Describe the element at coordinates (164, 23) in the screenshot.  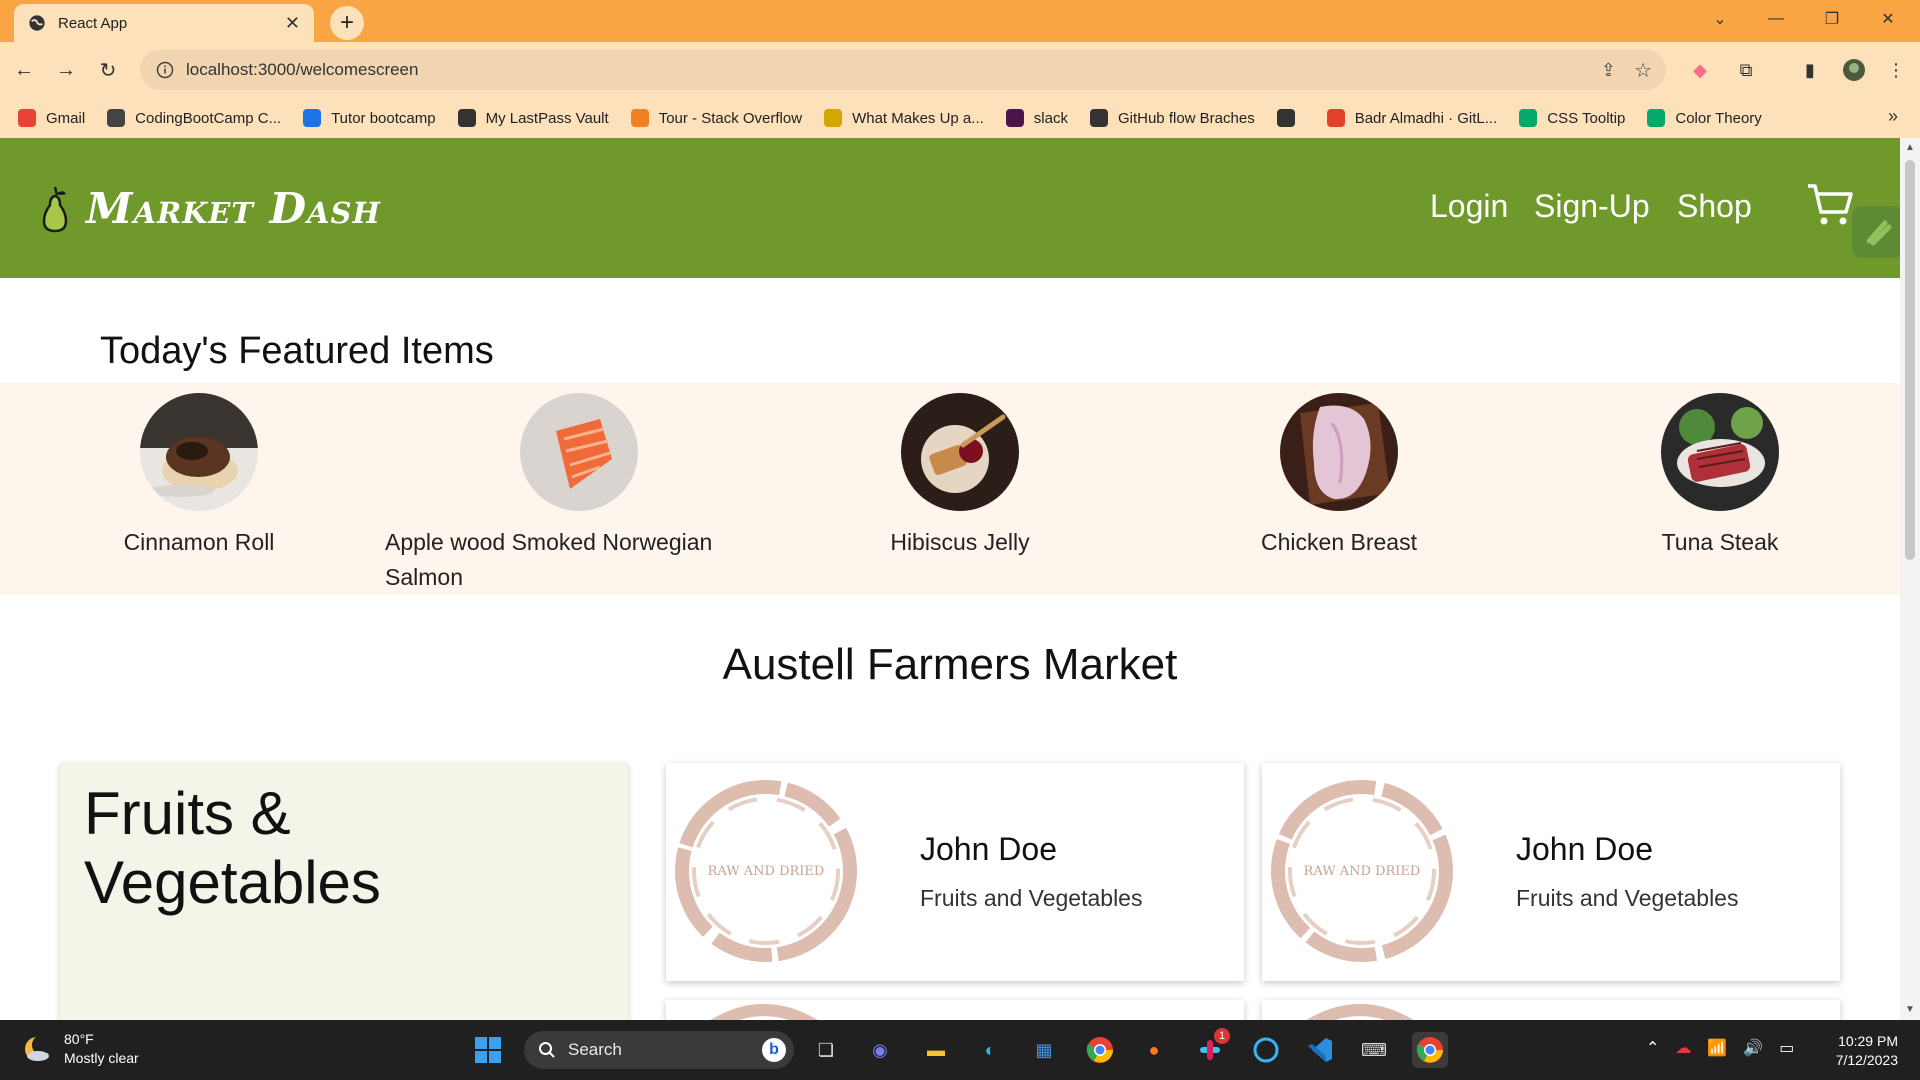
I see `browser-tab: React App ✕` at that location.